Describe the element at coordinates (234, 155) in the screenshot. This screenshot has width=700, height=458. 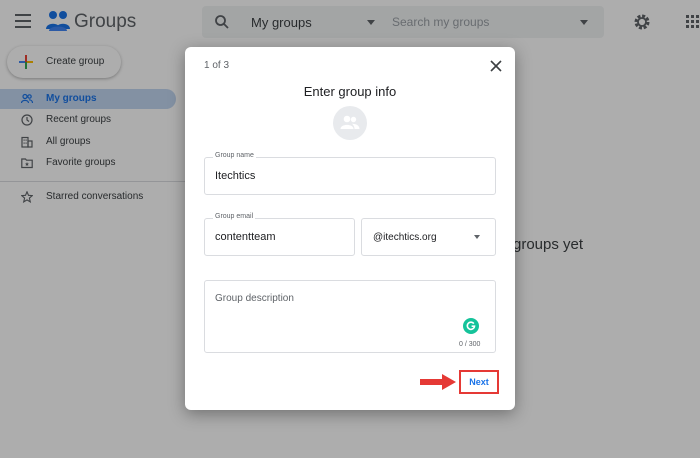
I see `group-name-label: Group name` at that location.